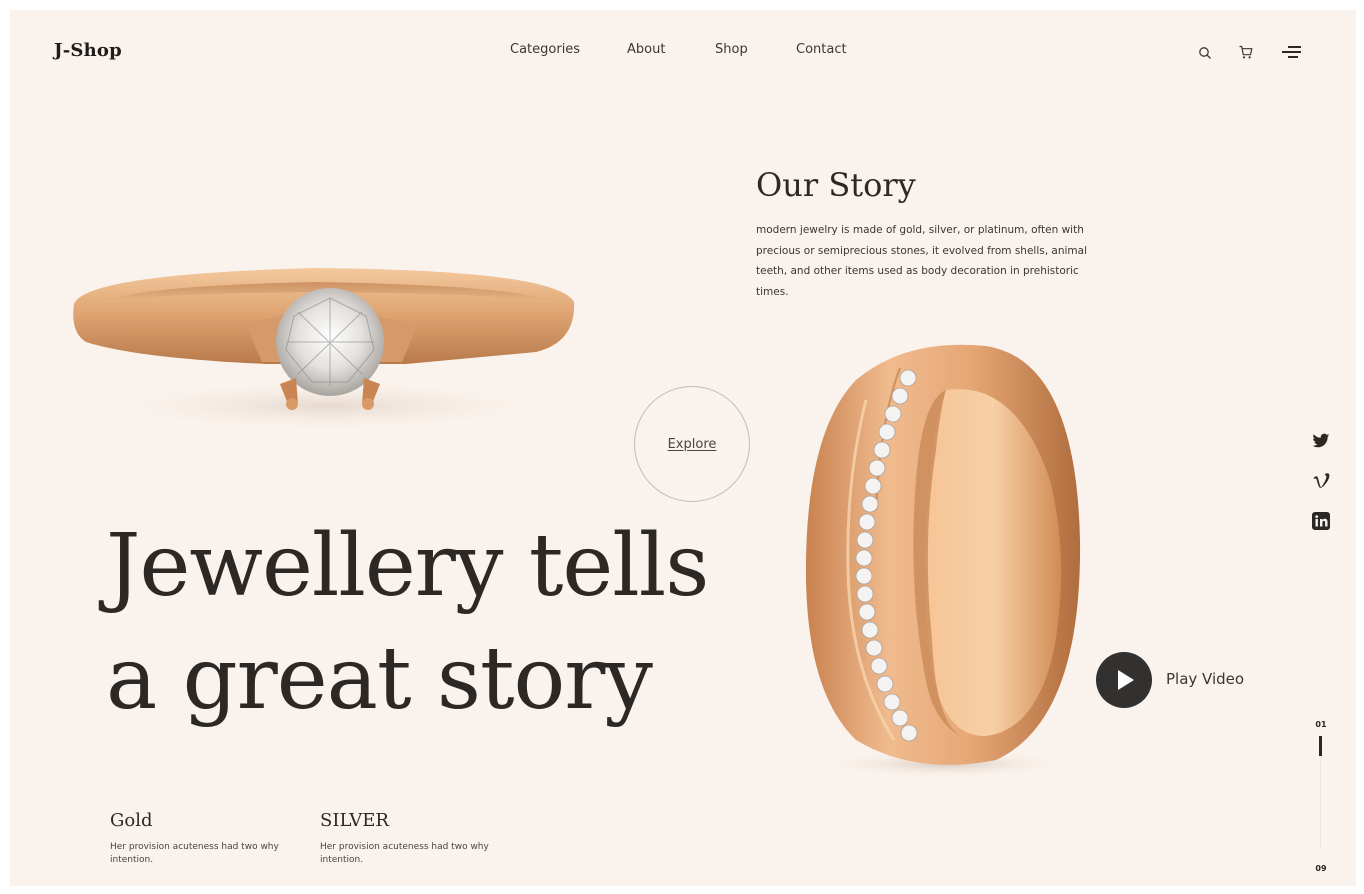  Describe the element at coordinates (646, 49) in the screenshot. I see `nav-item-about: About` at that location.